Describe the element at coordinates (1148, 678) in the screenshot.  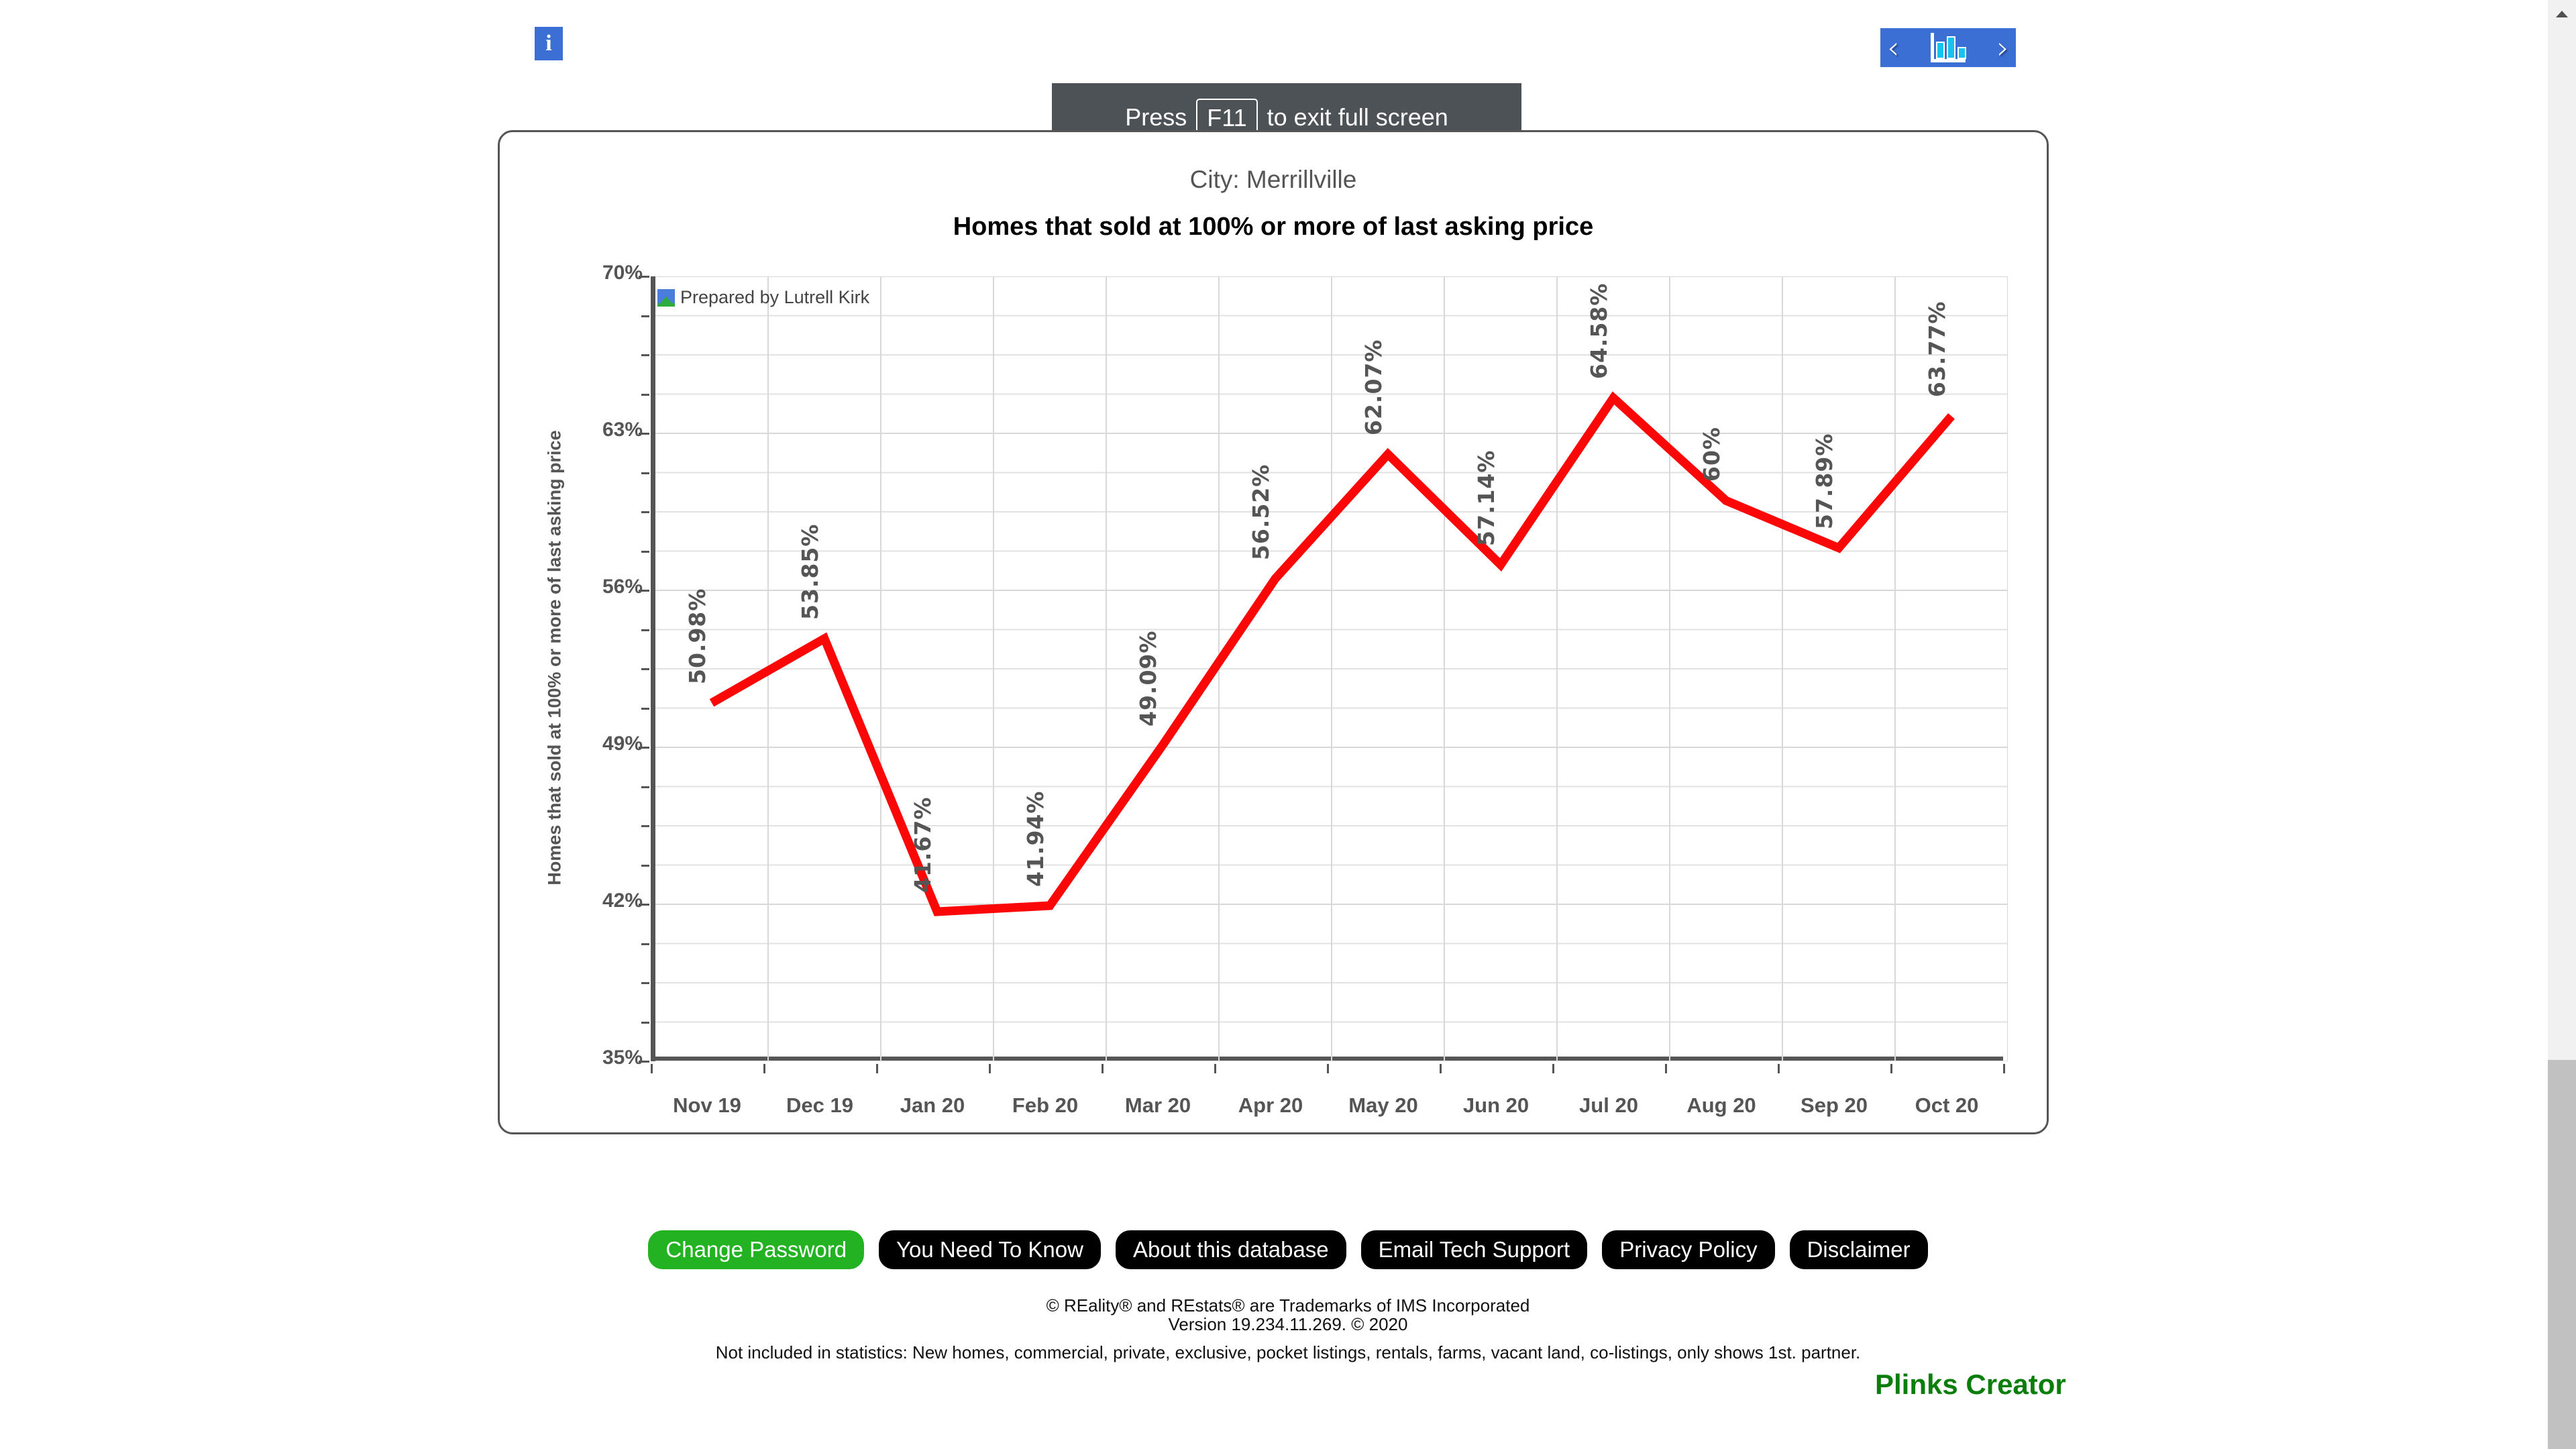
I see `data-point-label: 49.09%` at that location.